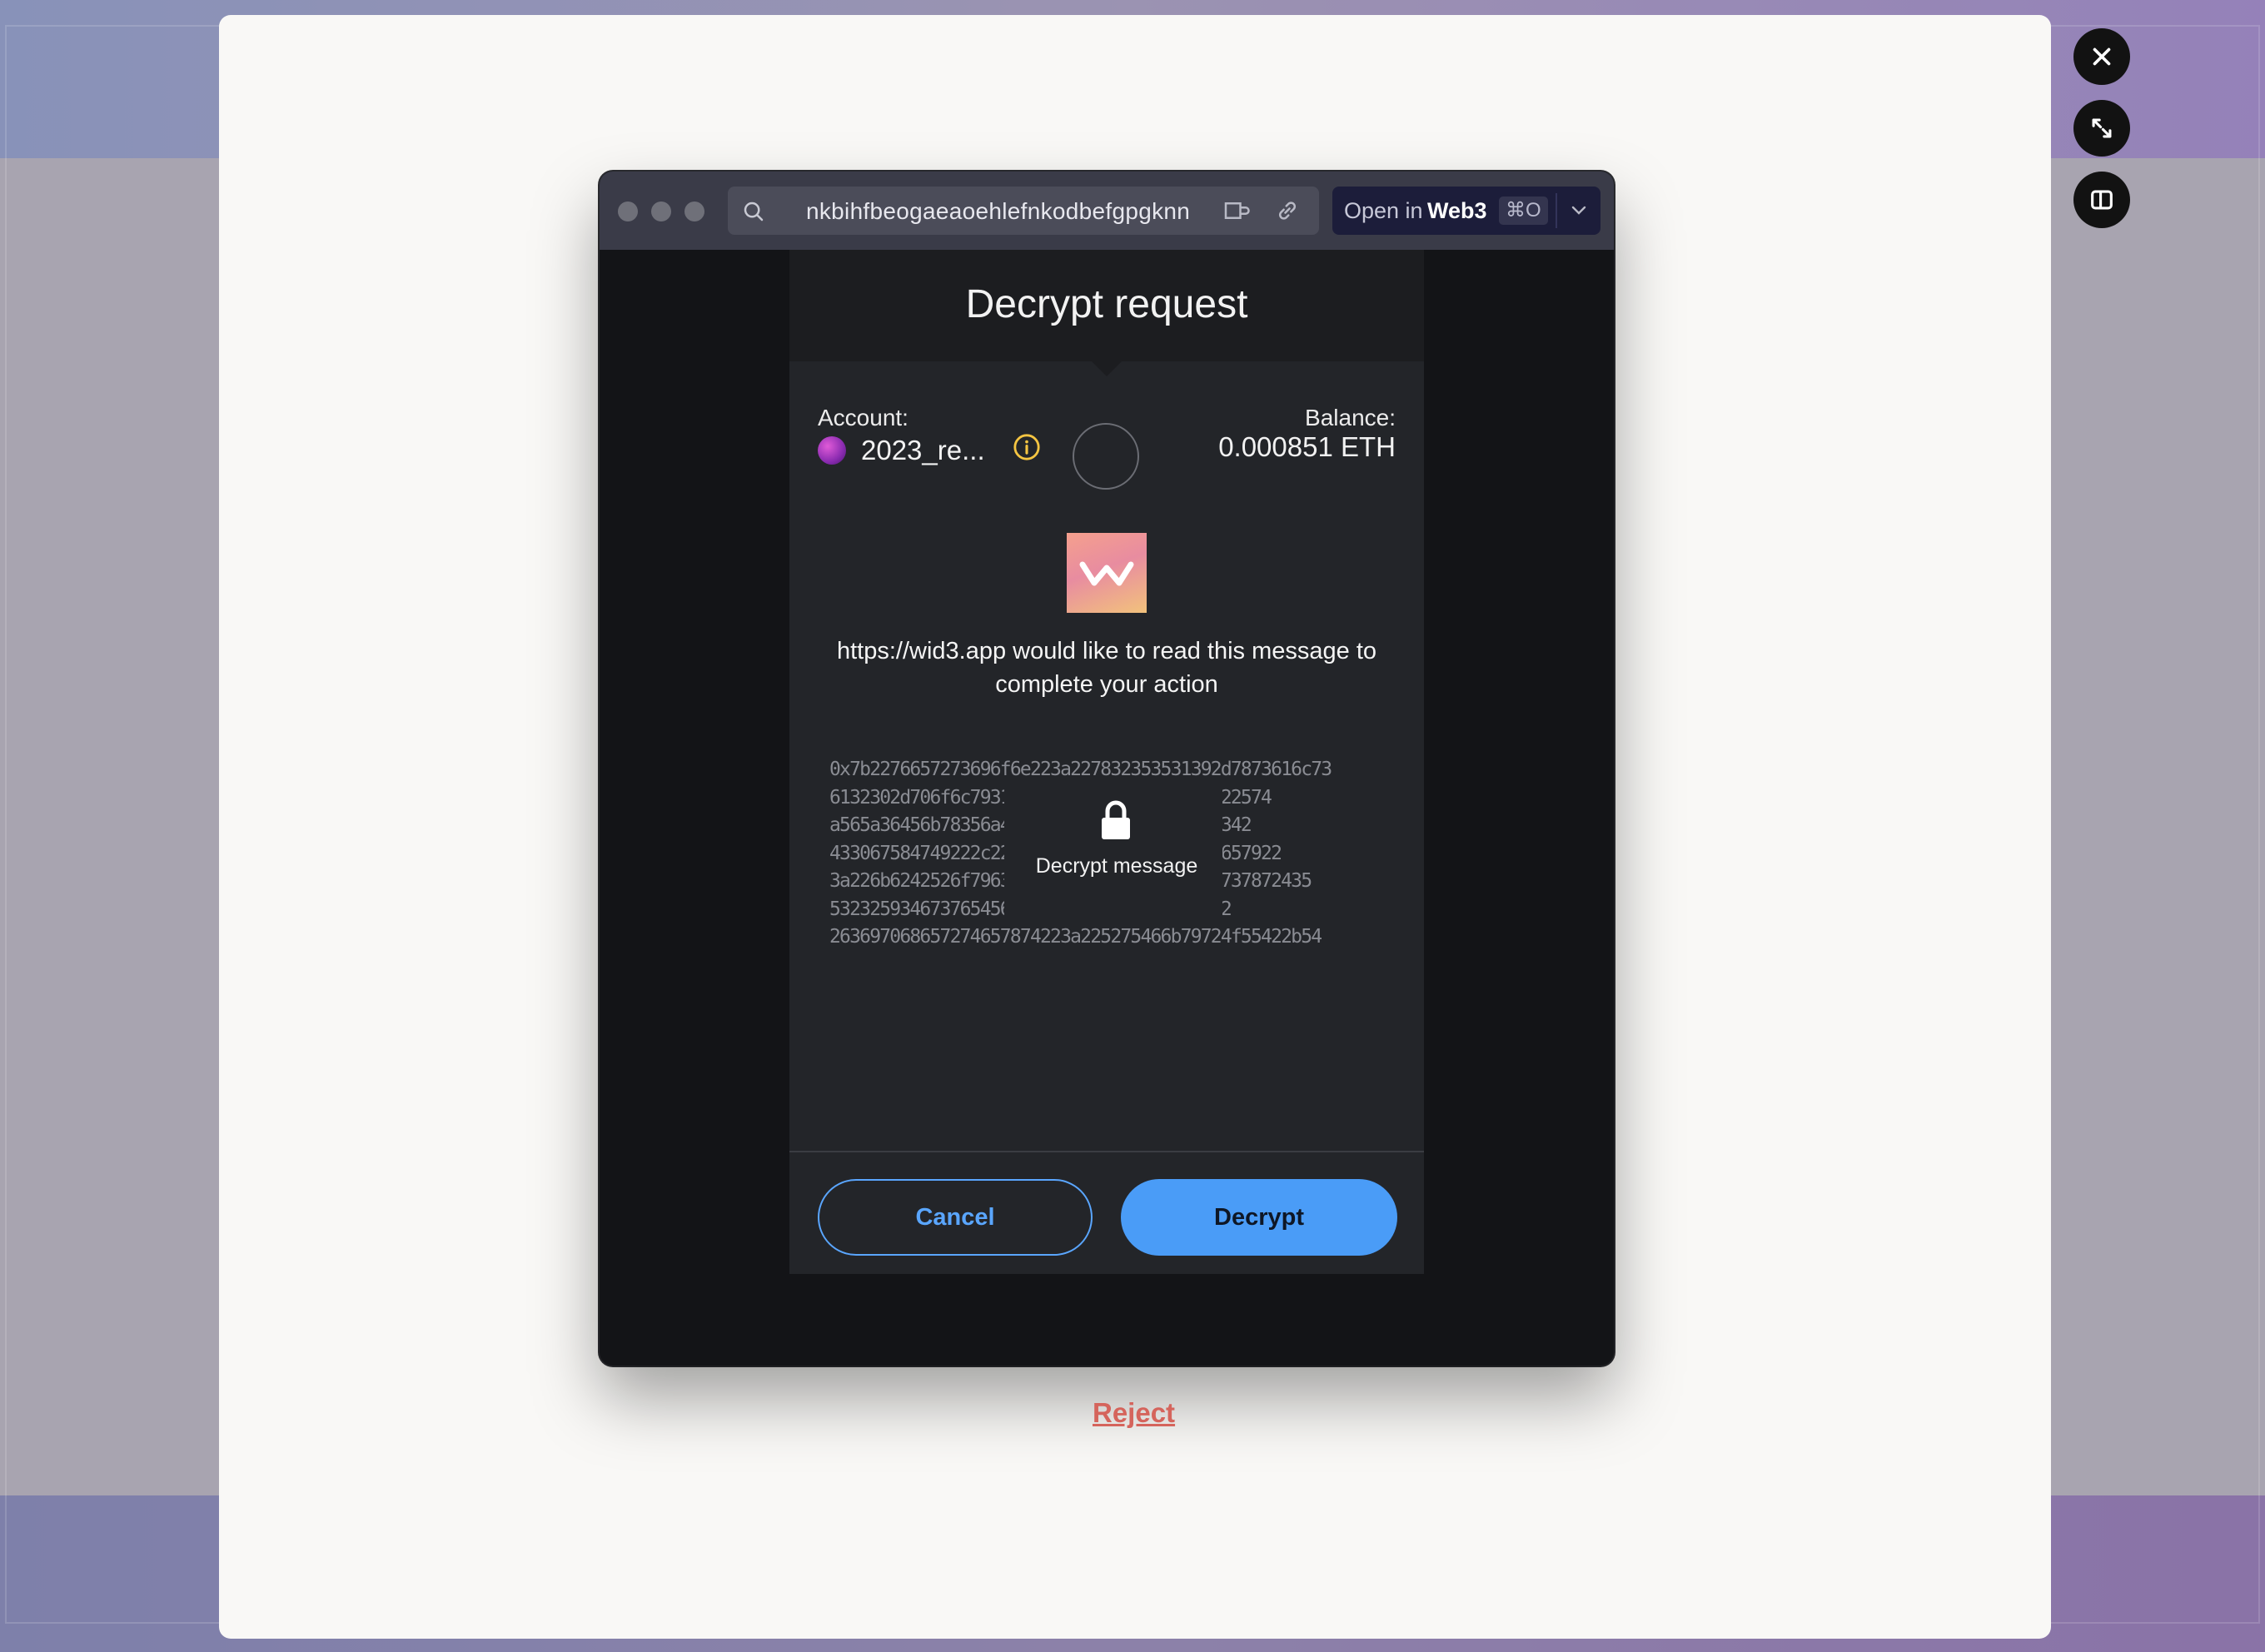  What do you see at coordinates (1106, 1152) in the screenshot?
I see `footer-divider` at bounding box center [1106, 1152].